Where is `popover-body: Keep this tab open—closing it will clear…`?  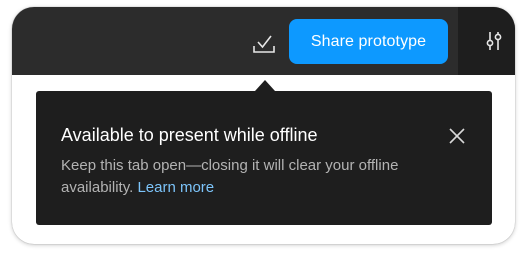
popover-body: Keep this tab open—closing it will clear… is located at coordinates (241, 177).